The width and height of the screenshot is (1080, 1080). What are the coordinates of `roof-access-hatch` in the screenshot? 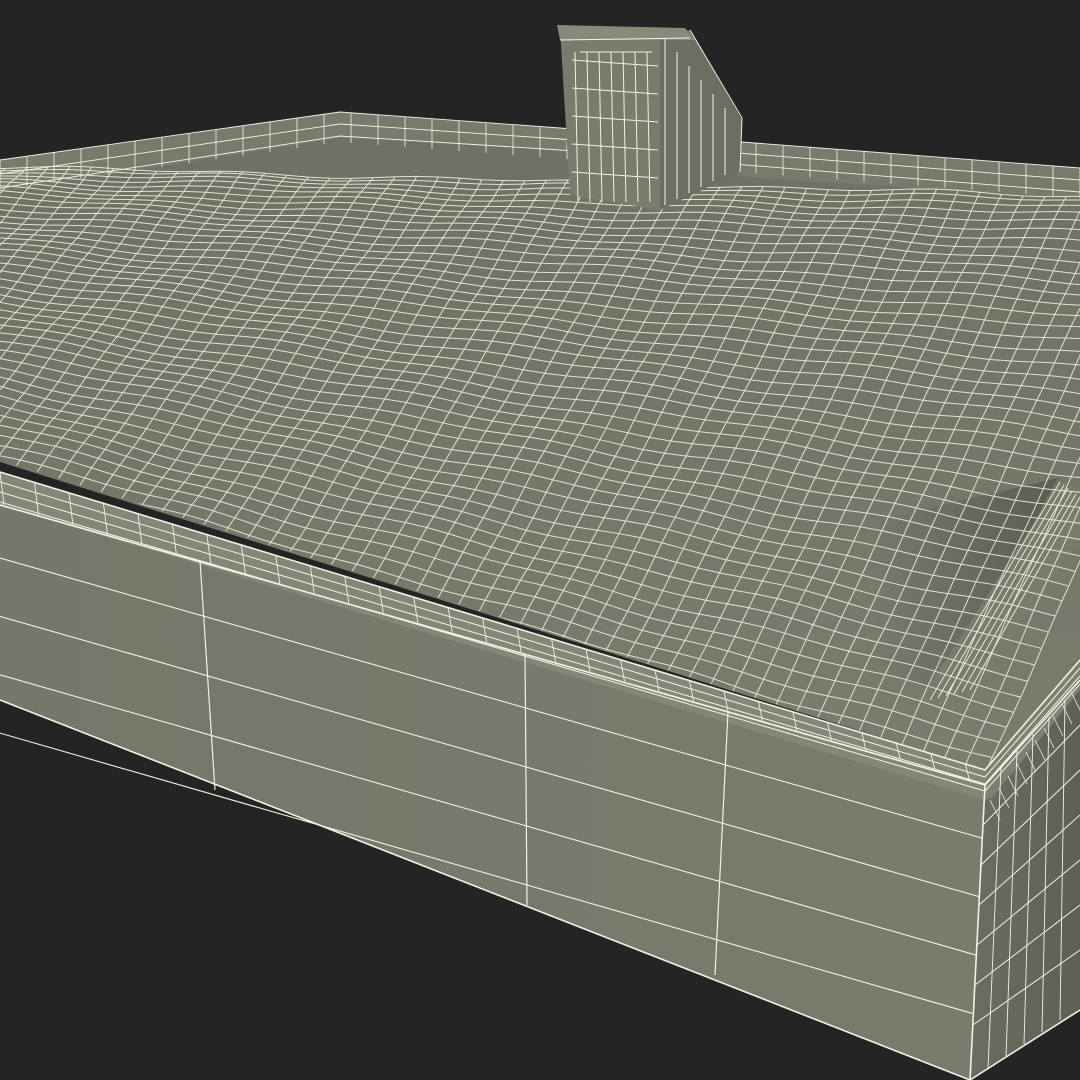 It's located at (650, 117).